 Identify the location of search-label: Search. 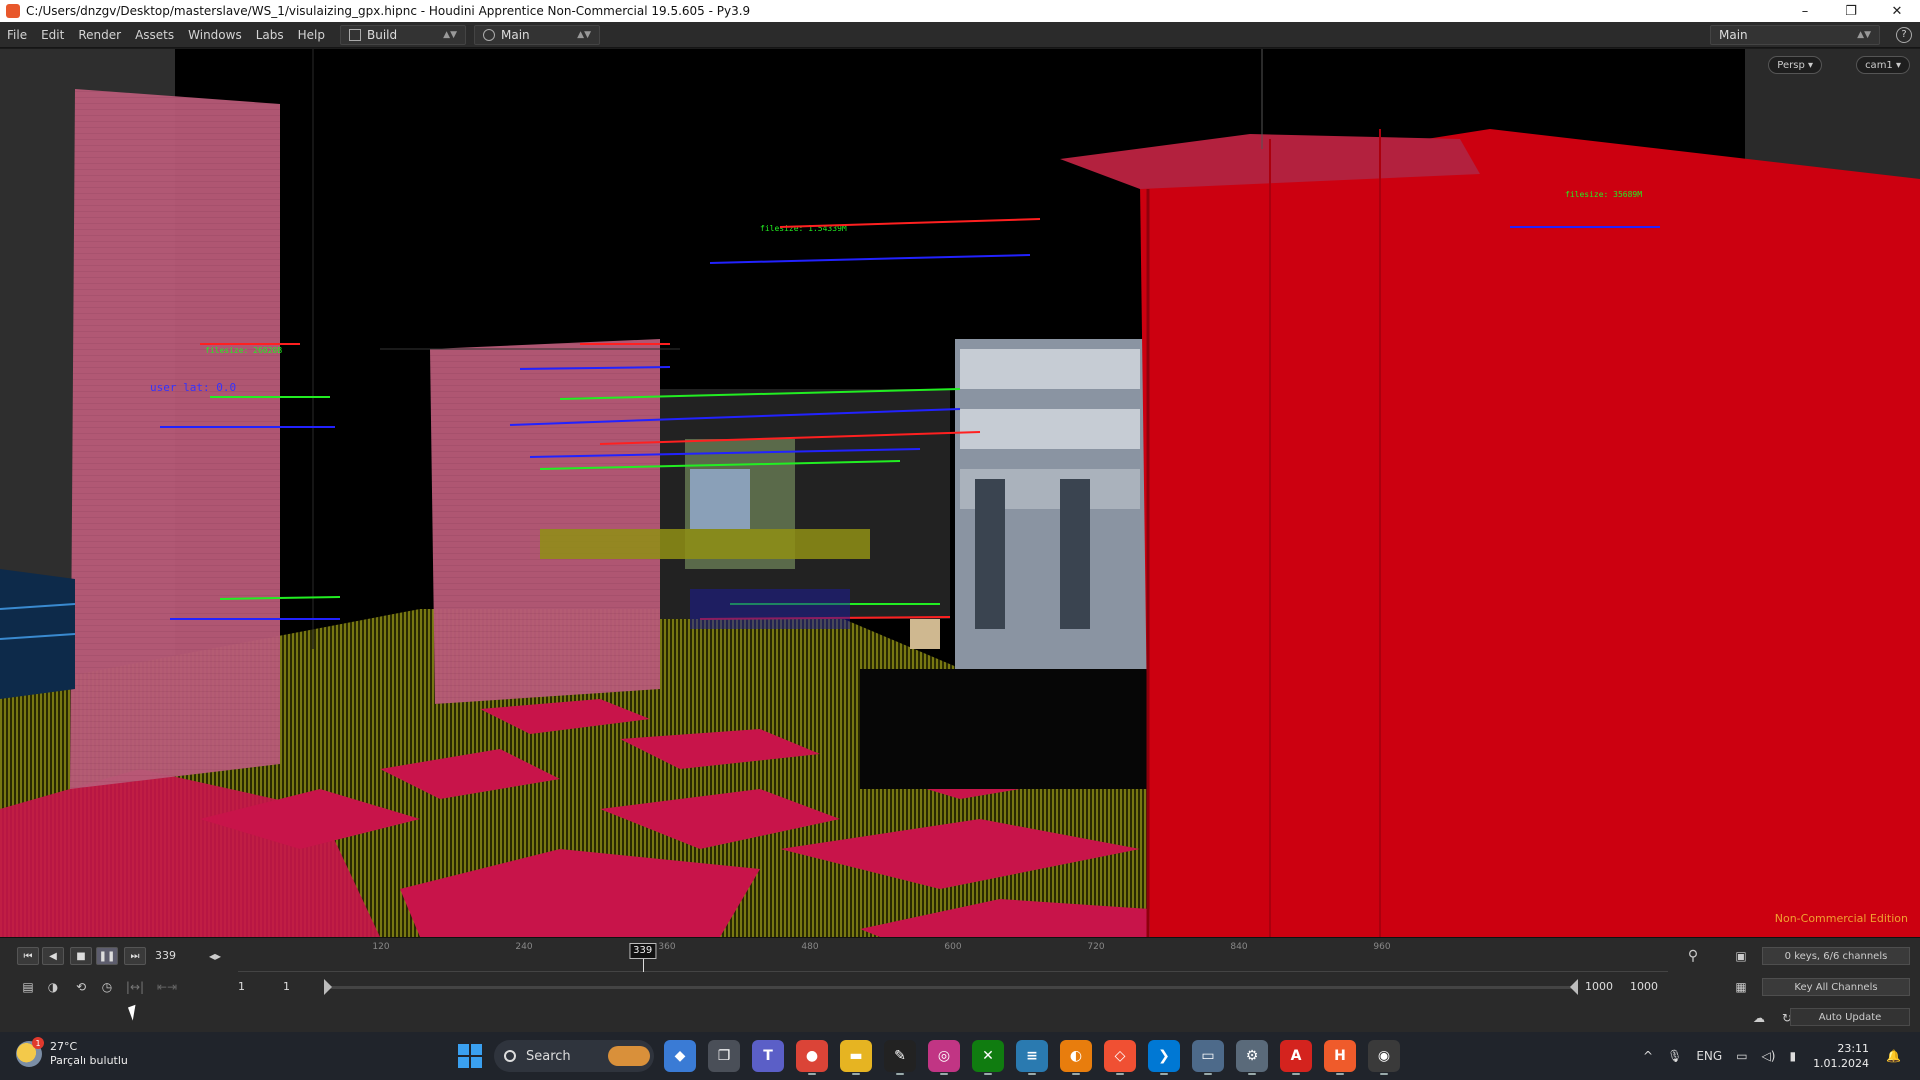
(548, 1056).